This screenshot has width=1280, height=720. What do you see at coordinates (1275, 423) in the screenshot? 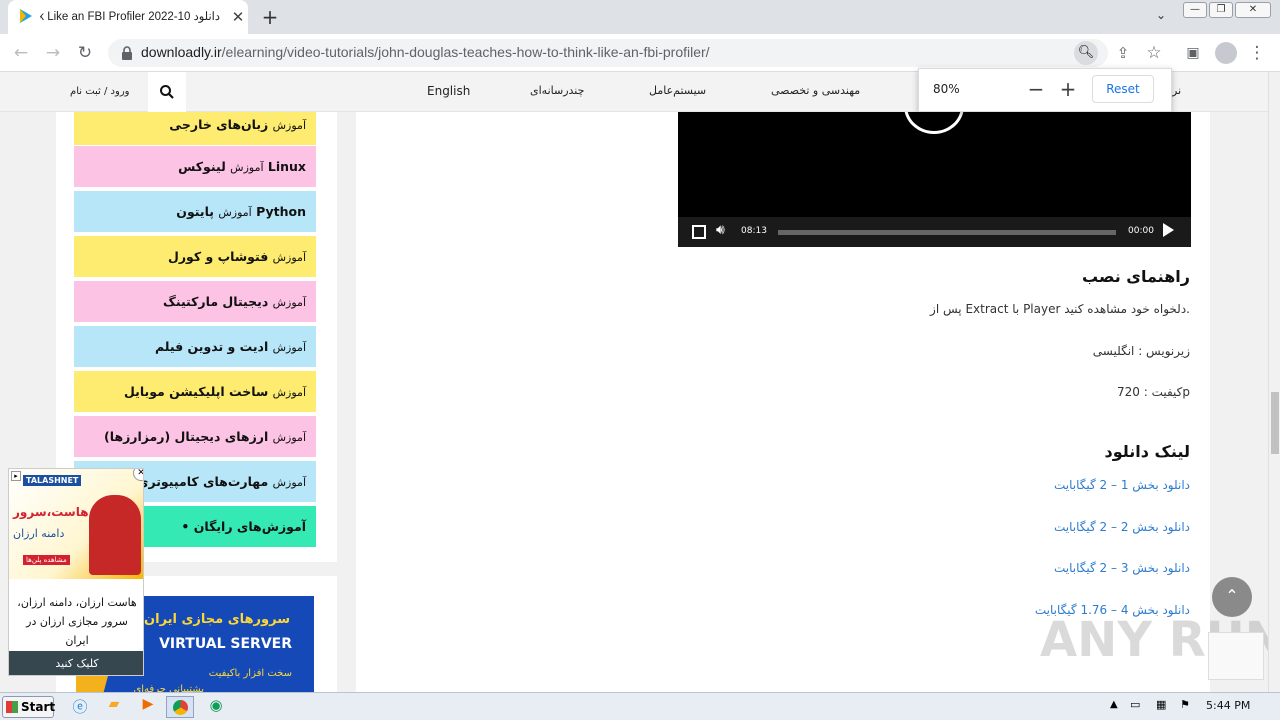
I see `scrollbar-thumb` at bounding box center [1275, 423].